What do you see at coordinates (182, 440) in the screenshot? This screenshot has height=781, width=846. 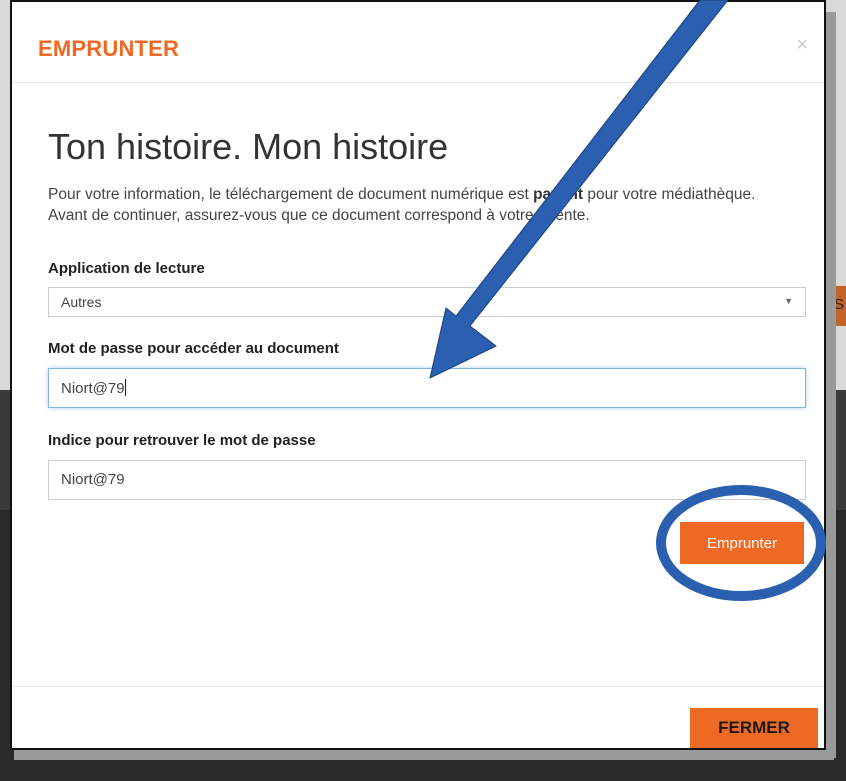 I see `hint-label: Indice pour retrouver le mot de passe` at bounding box center [182, 440].